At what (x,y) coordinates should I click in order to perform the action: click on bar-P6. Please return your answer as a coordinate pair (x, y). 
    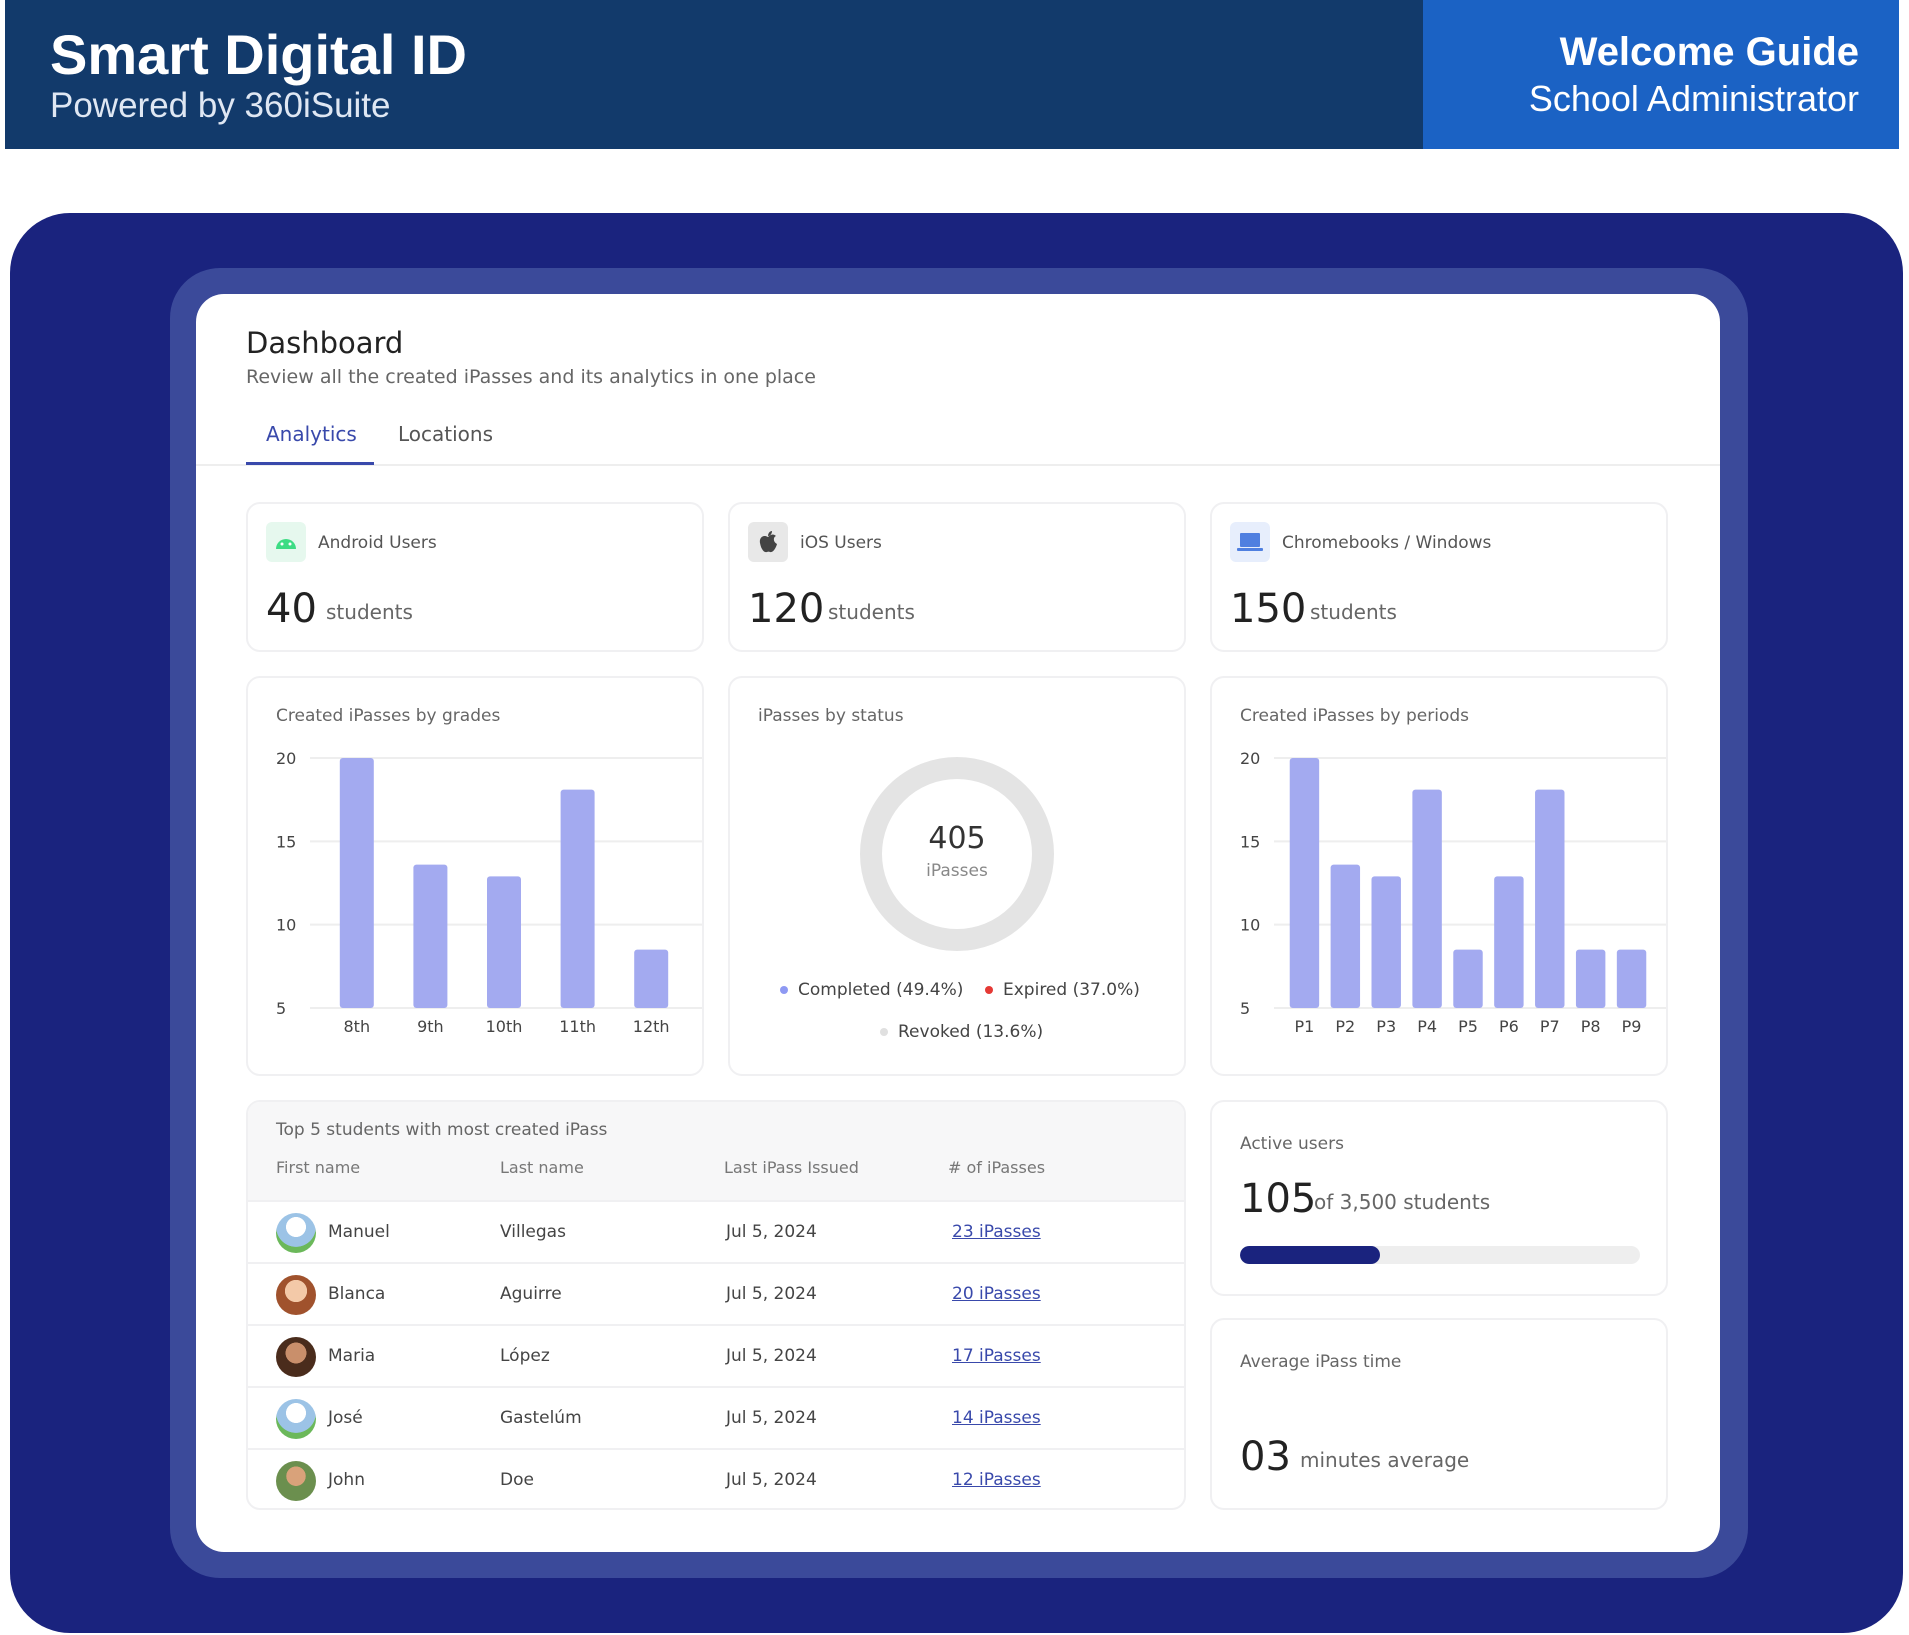
    Looking at the image, I should click on (1509, 942).